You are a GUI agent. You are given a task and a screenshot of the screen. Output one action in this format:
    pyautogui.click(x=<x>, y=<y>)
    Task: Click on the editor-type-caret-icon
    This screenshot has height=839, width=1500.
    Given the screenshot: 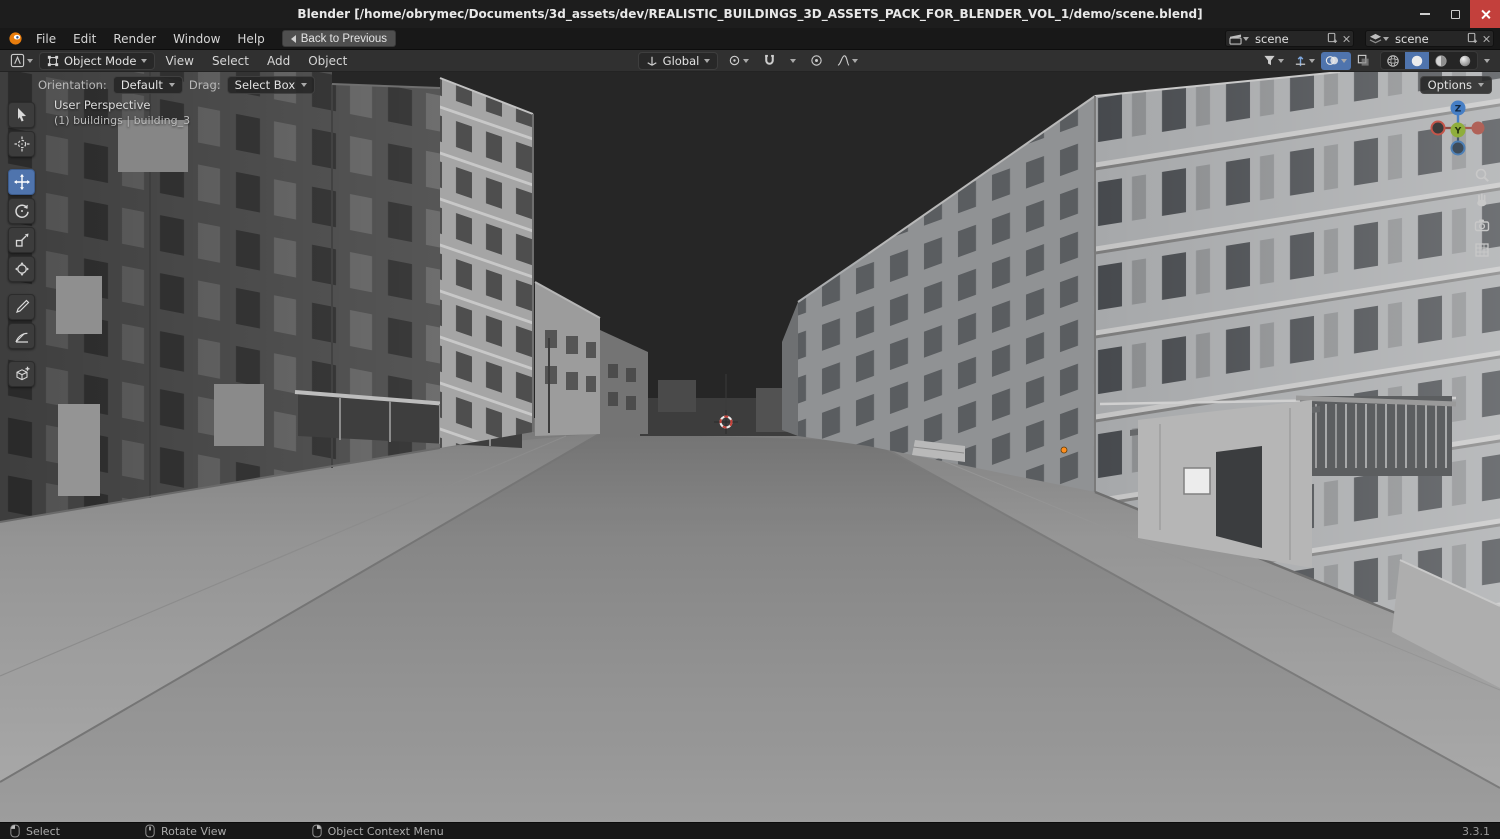 What is the action you would take?
    pyautogui.click(x=30, y=60)
    